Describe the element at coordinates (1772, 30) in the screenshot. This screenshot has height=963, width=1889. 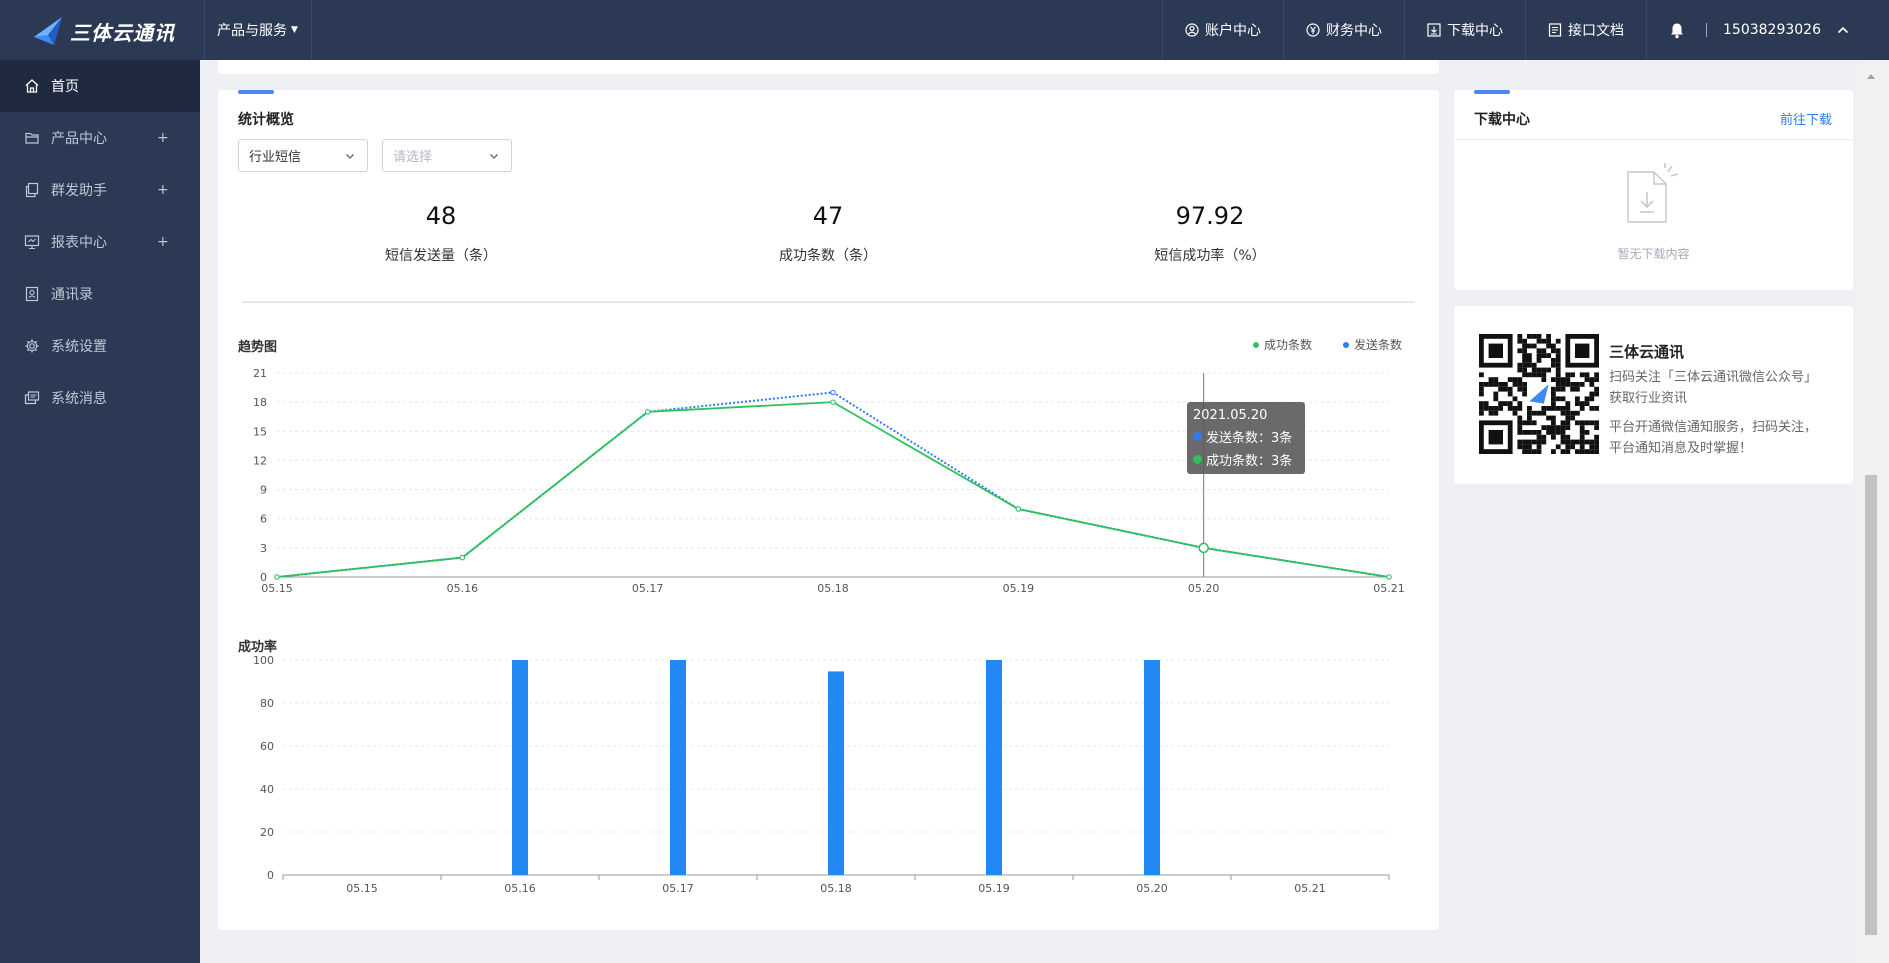
I see `user-phone: 15038293026` at that location.